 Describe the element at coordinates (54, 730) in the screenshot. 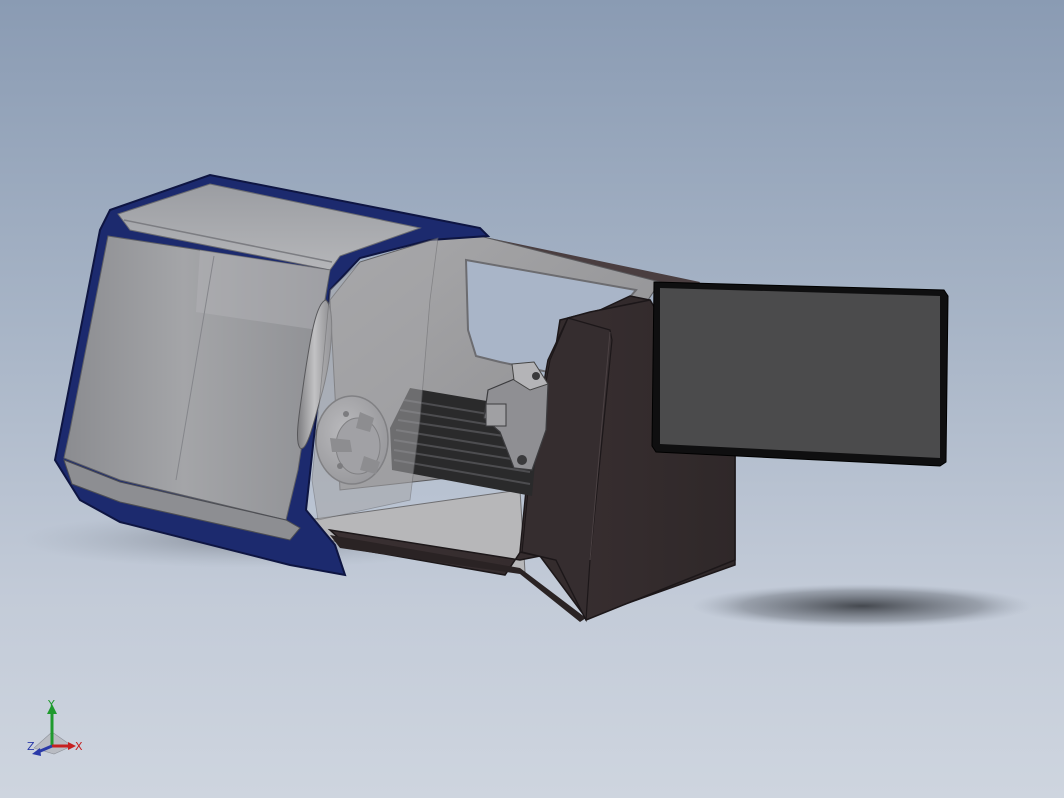

I see `triad-graphic` at that location.